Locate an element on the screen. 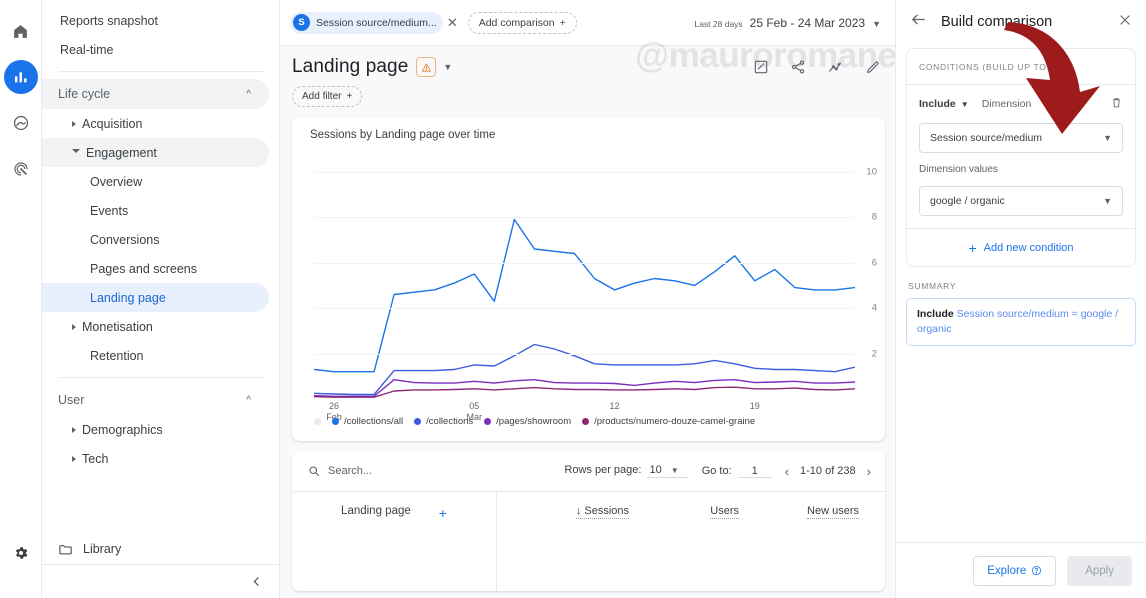 The image size is (1146, 598). apply-button: Apply is located at coordinates (1099, 570).